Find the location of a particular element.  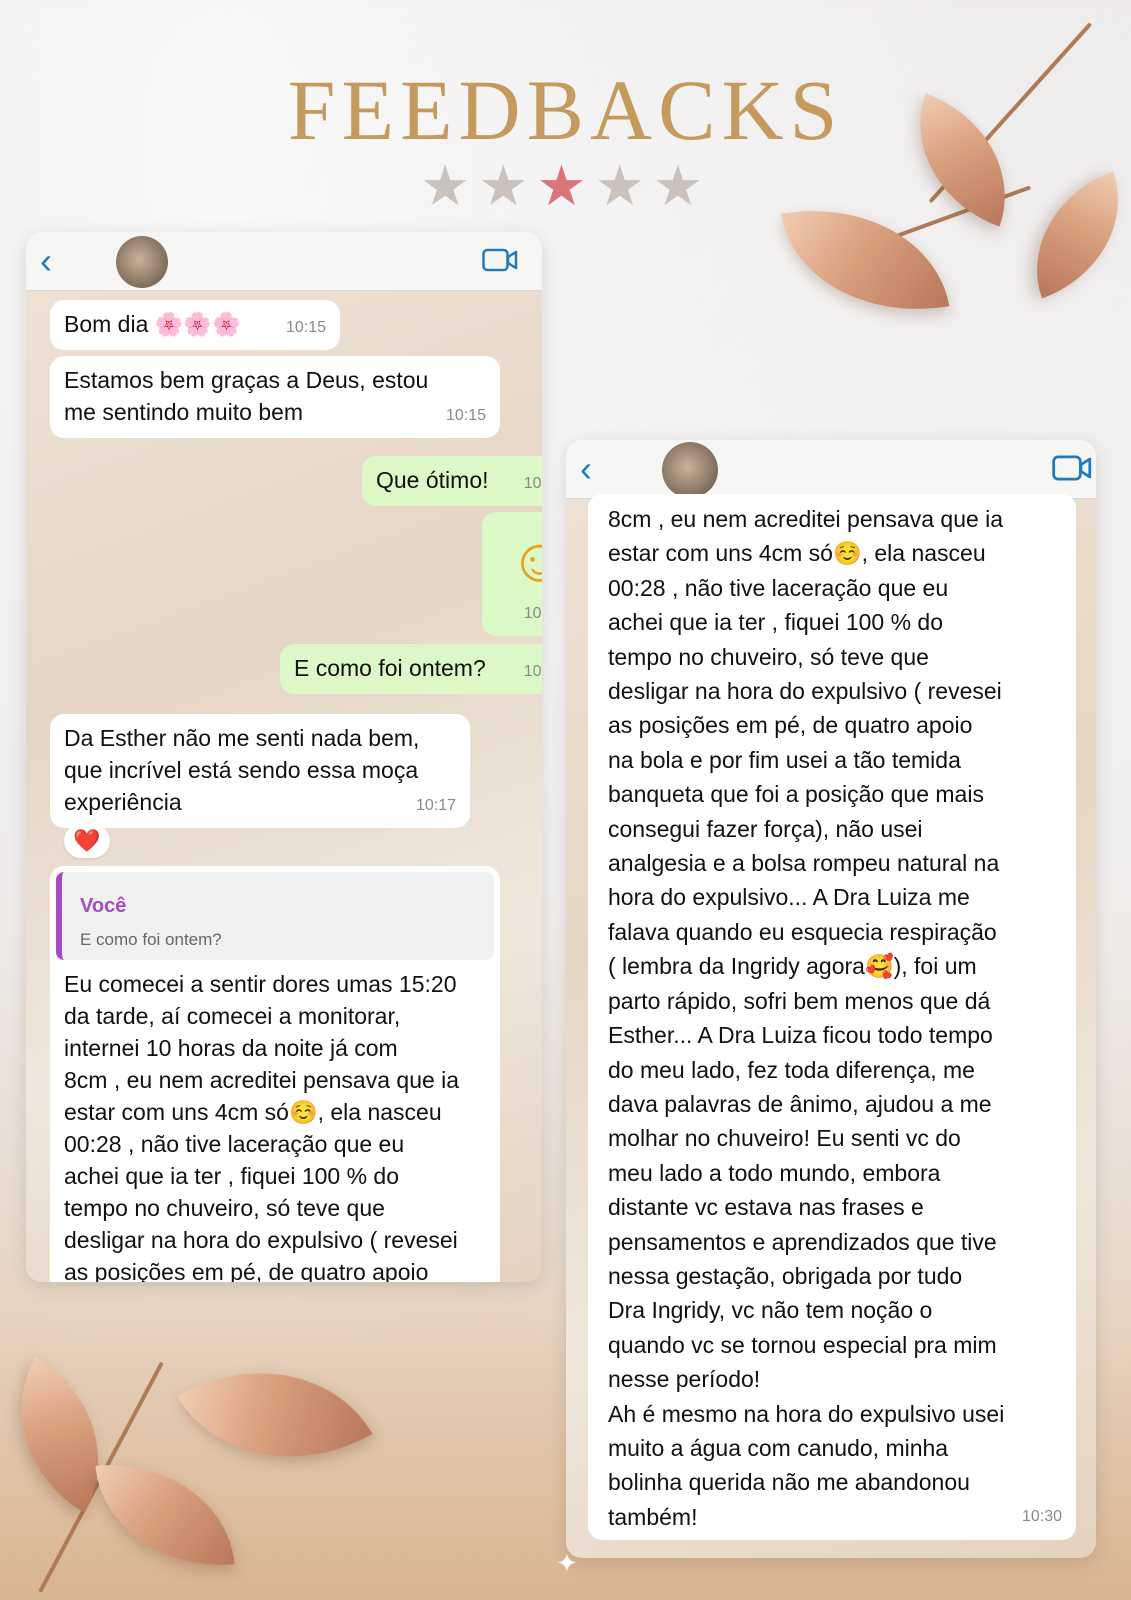

reaction-heart: ❤️ is located at coordinates (87, 841).